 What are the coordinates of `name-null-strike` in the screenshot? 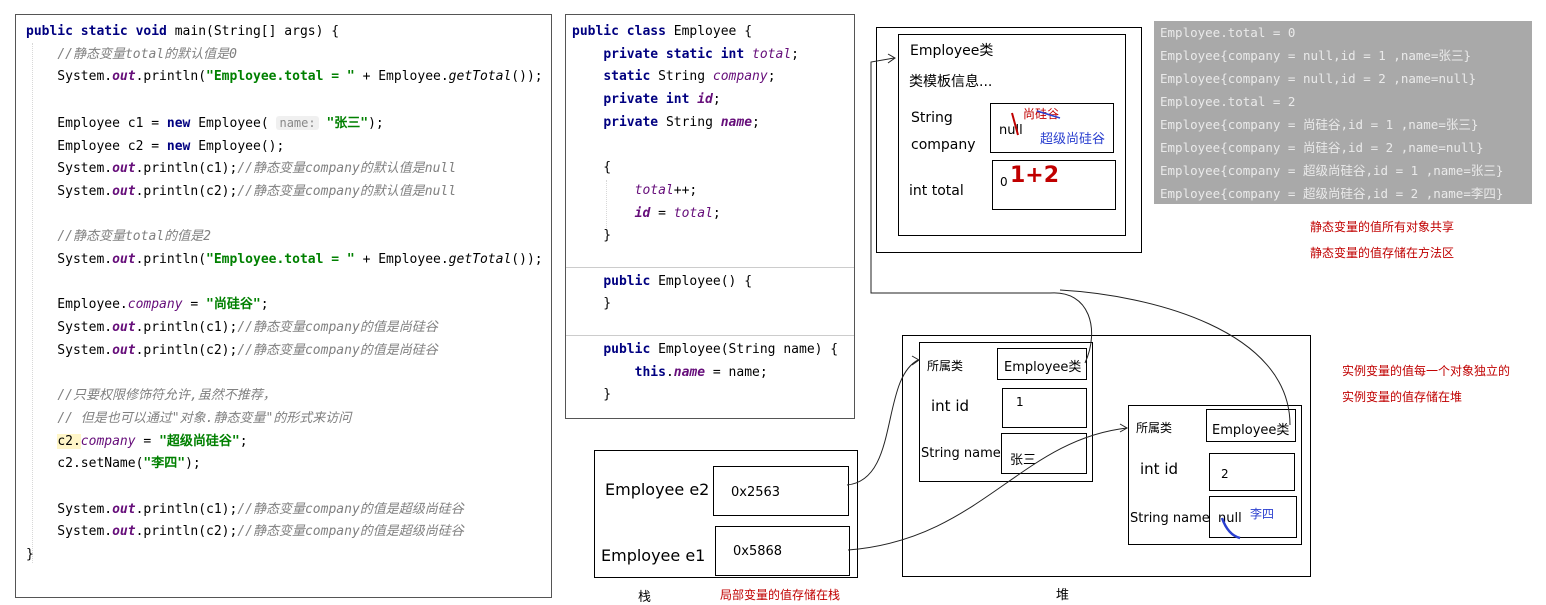 It's located at (1230, 528).